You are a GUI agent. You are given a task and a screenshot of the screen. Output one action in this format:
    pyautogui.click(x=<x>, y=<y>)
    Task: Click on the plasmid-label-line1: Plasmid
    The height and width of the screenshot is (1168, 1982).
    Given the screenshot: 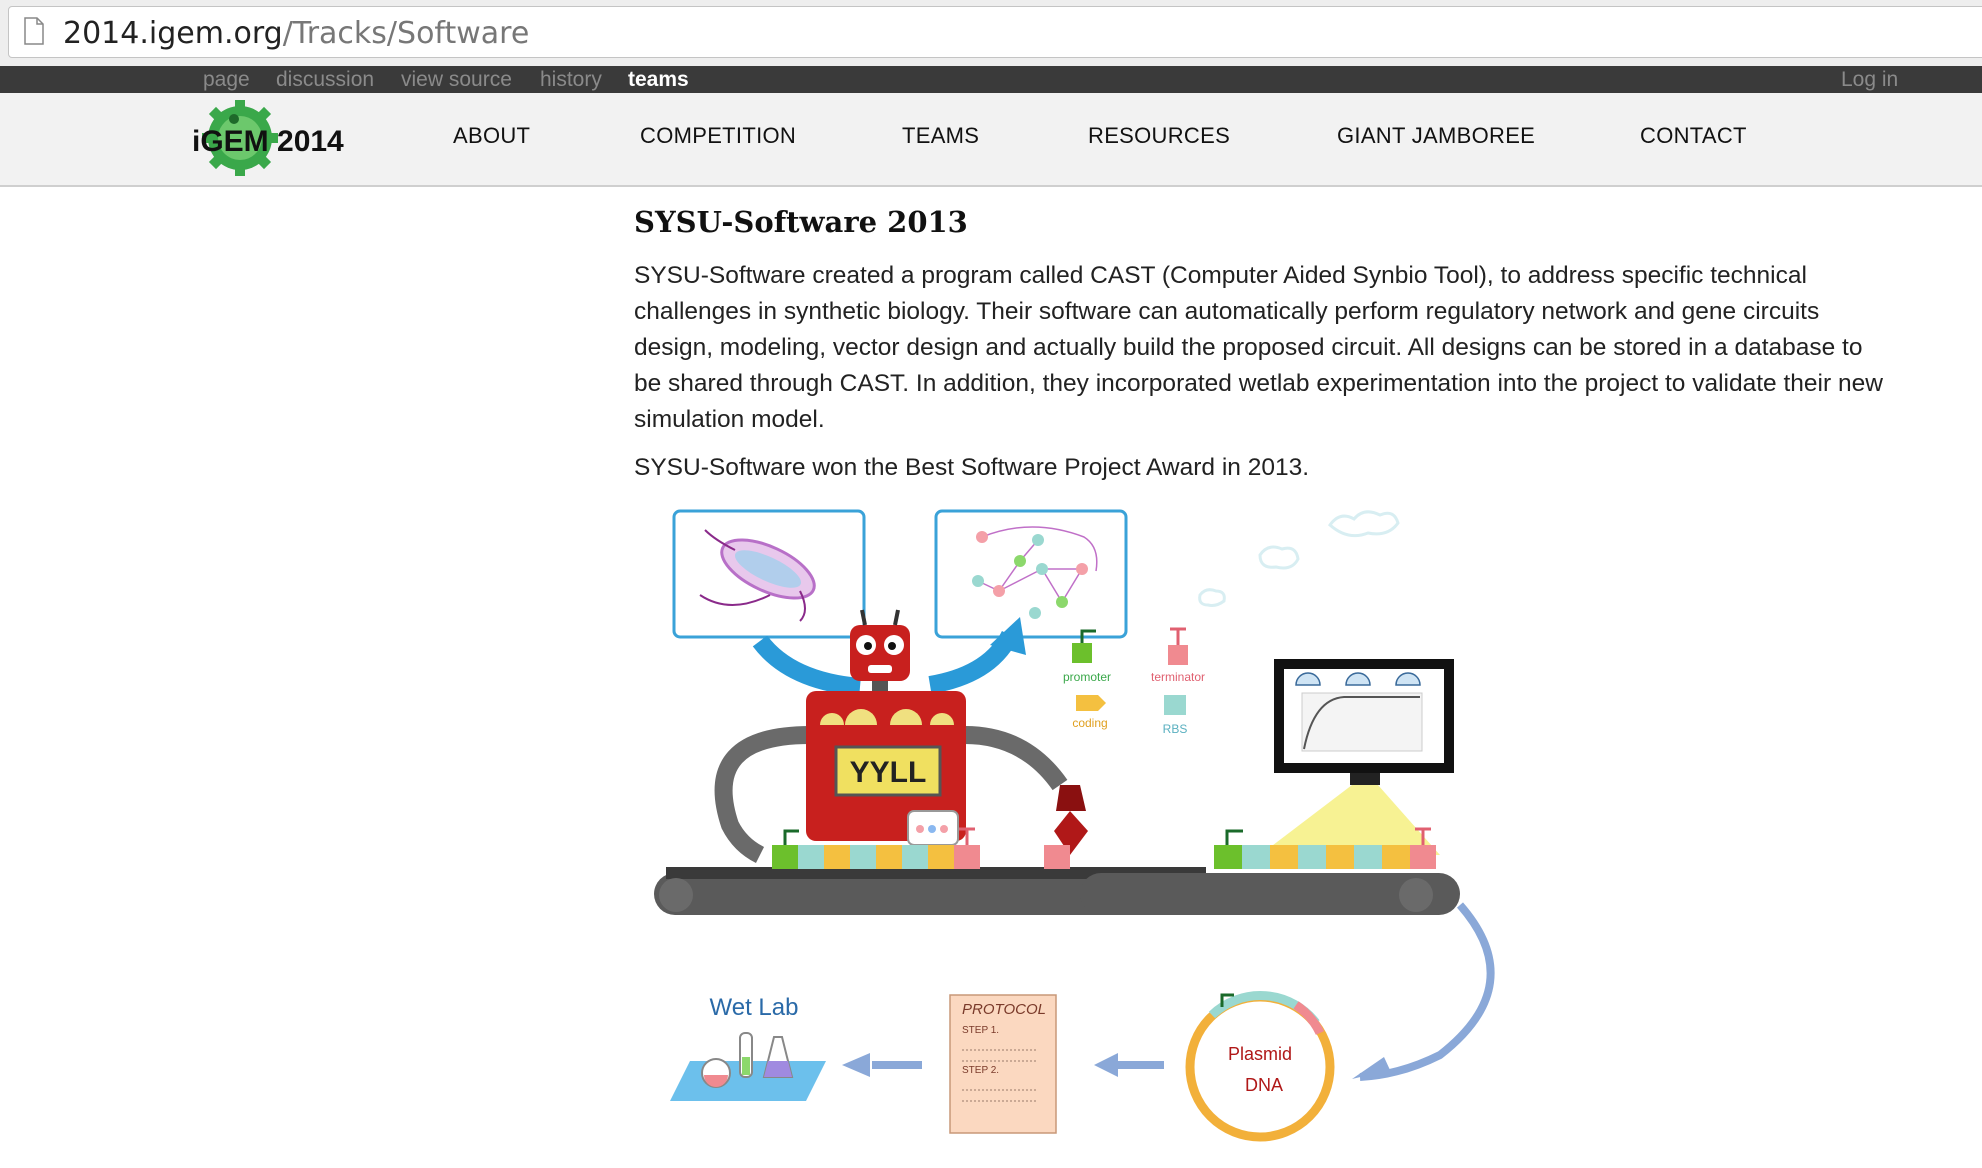 What is the action you would take?
    pyautogui.click(x=1260, y=1054)
    